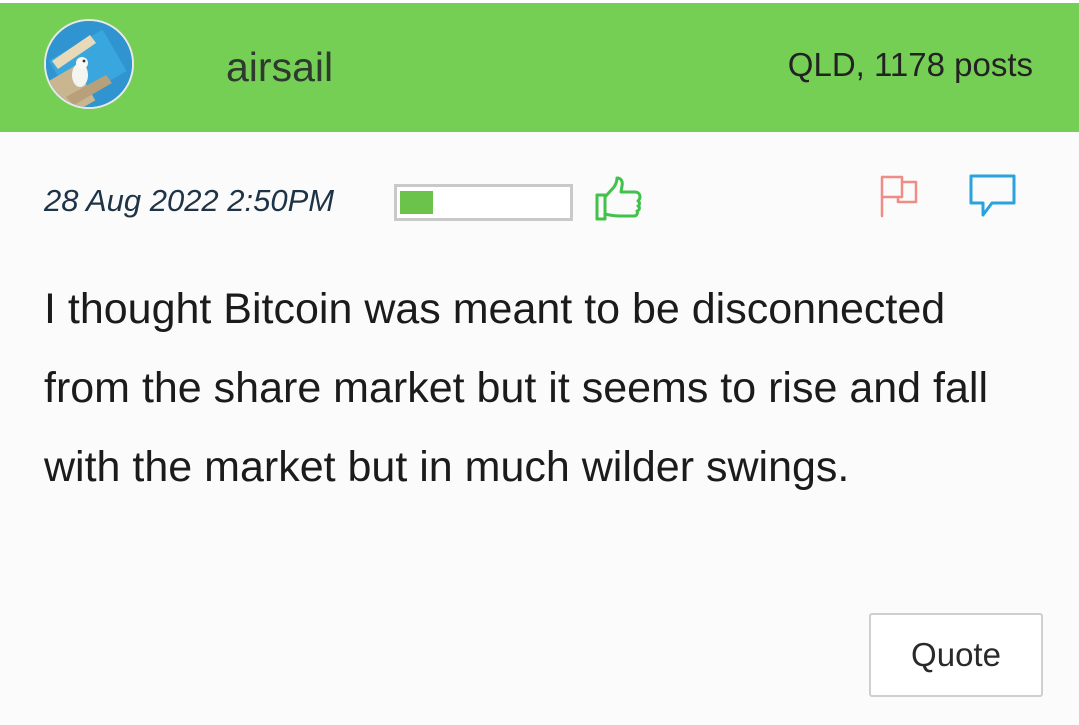 This screenshot has width=1079, height=725. Describe the element at coordinates (189, 200) in the screenshot. I see `post-timestamp: 28 Aug 2022 2:50PM` at that location.